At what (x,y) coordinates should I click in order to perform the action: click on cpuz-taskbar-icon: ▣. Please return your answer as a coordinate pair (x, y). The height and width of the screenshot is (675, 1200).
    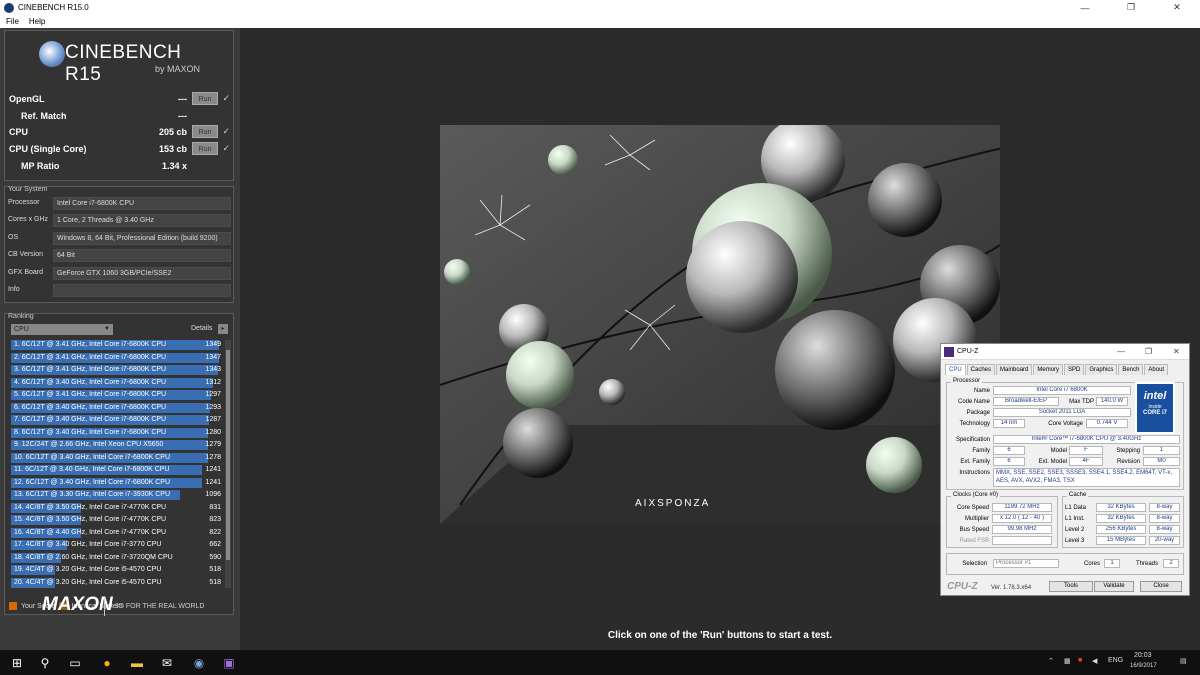
    Looking at the image, I should click on (229, 662).